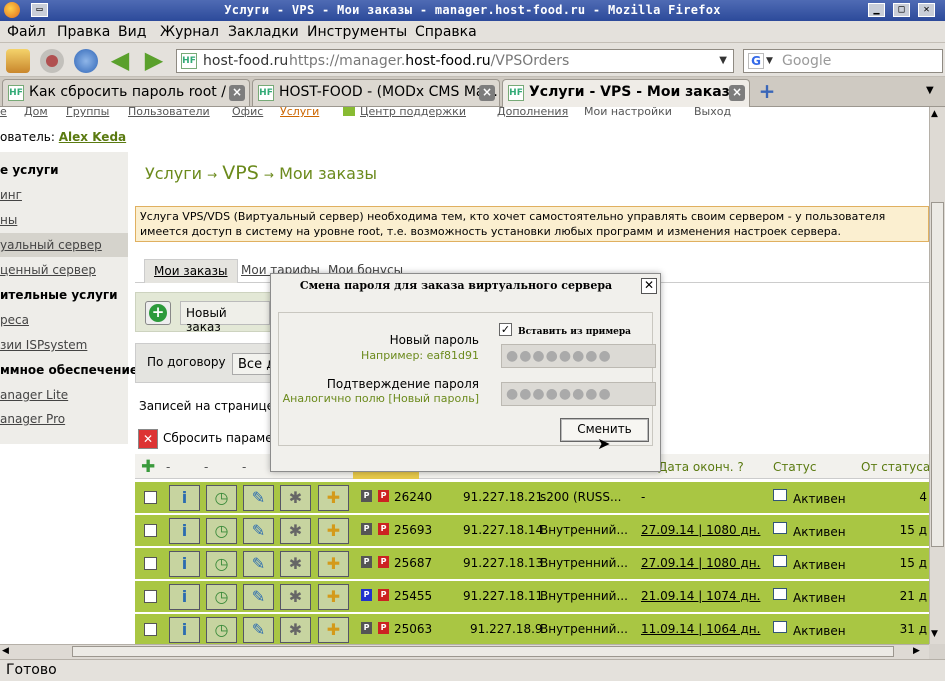  What do you see at coordinates (578, 394) in the screenshot?
I see `confirm-password-input: ●●●●●●●●` at bounding box center [578, 394].